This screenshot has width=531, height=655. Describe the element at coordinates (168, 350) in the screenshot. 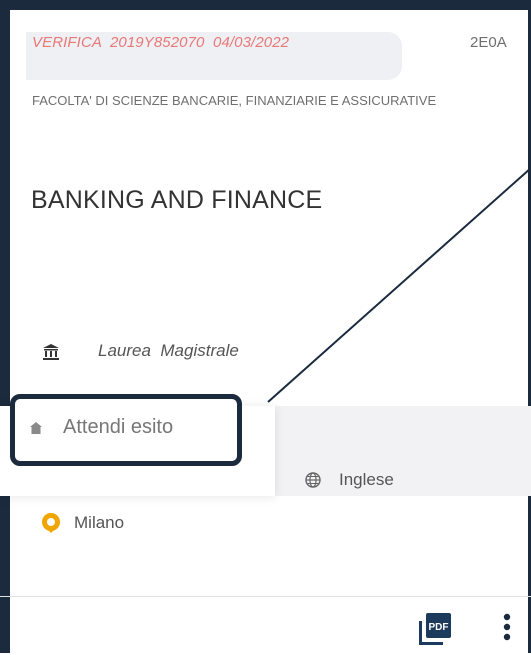

I see `degree-type: Laurea Magistrale` at that location.